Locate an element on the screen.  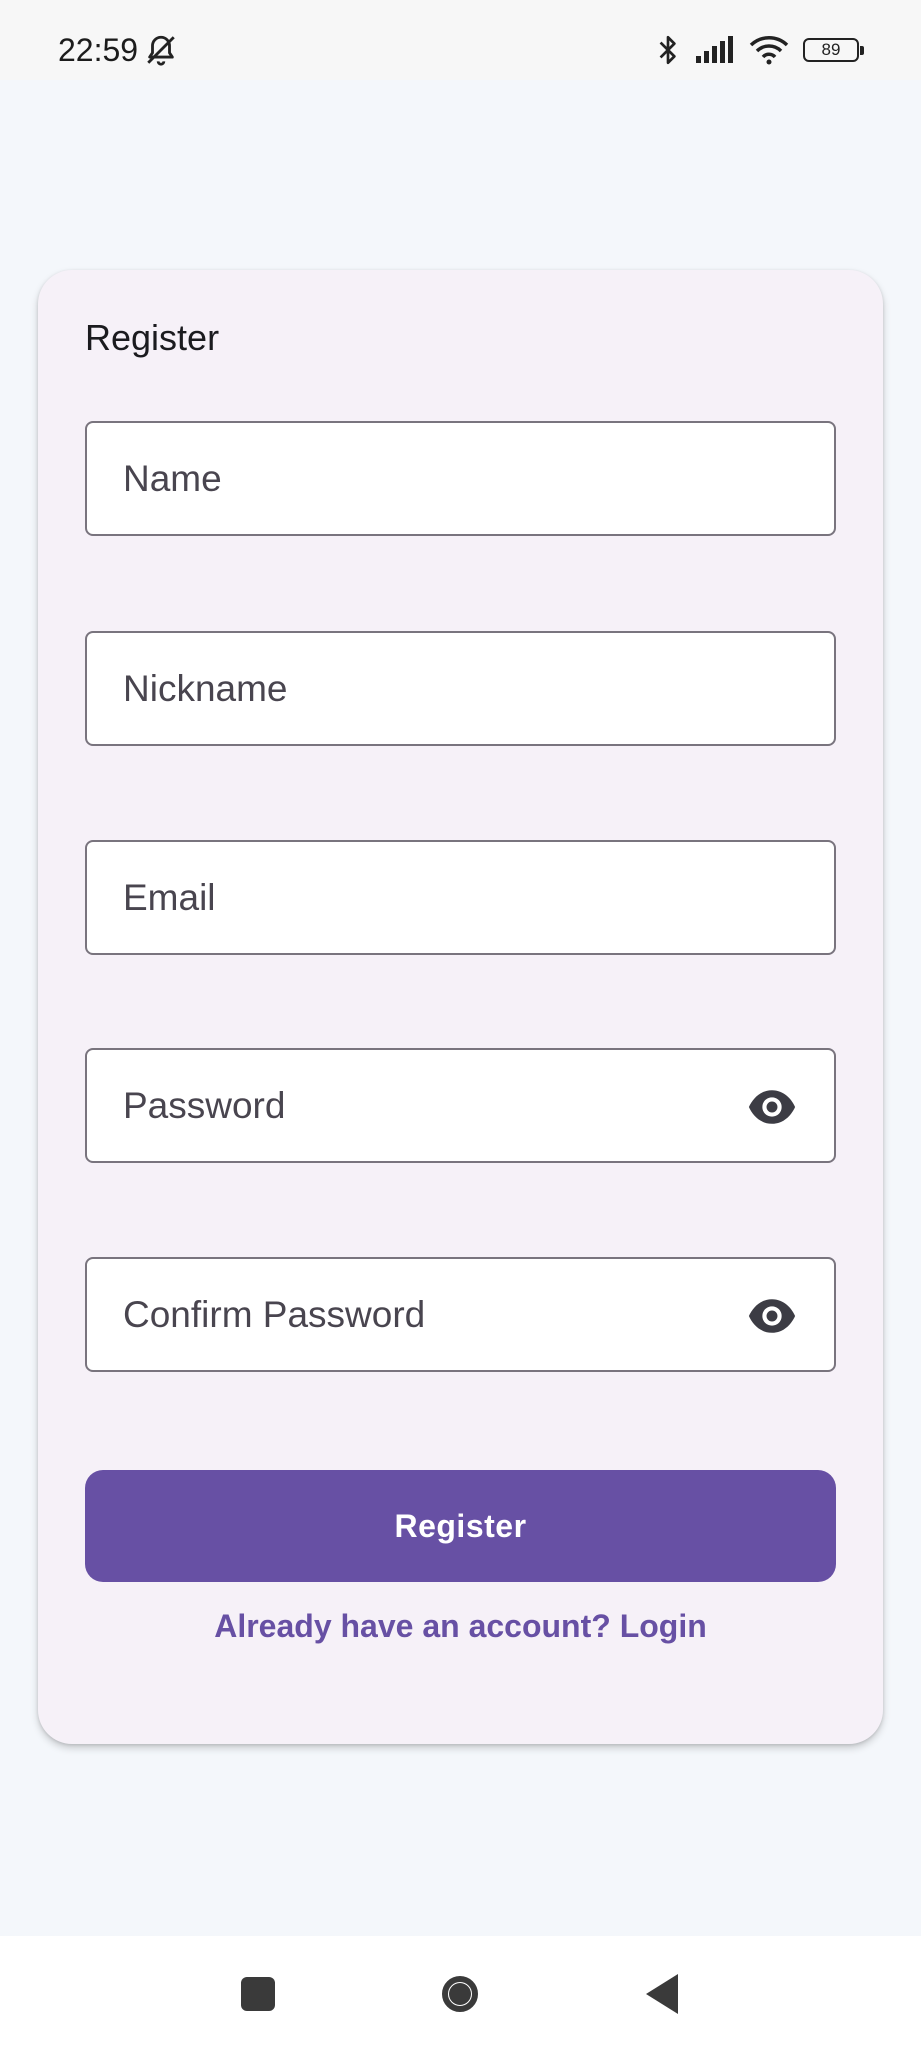
navigation-bar is located at coordinates (460, 1992).